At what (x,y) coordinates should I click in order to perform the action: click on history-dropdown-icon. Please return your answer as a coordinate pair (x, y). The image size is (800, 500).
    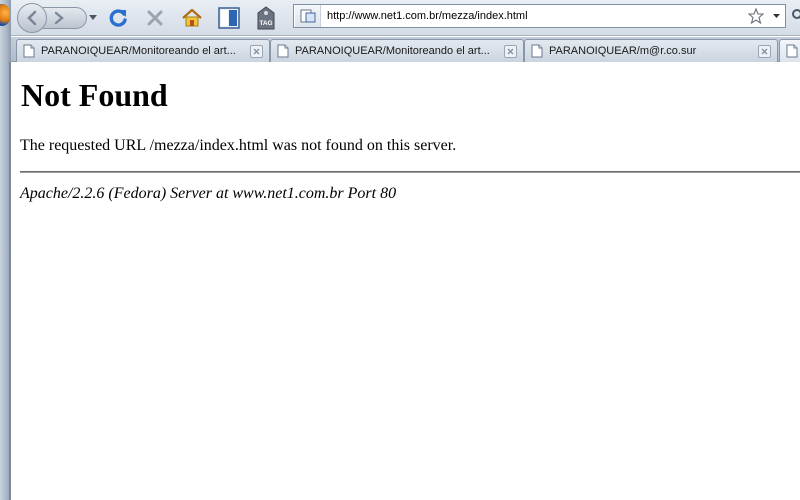
    Looking at the image, I should click on (93, 17).